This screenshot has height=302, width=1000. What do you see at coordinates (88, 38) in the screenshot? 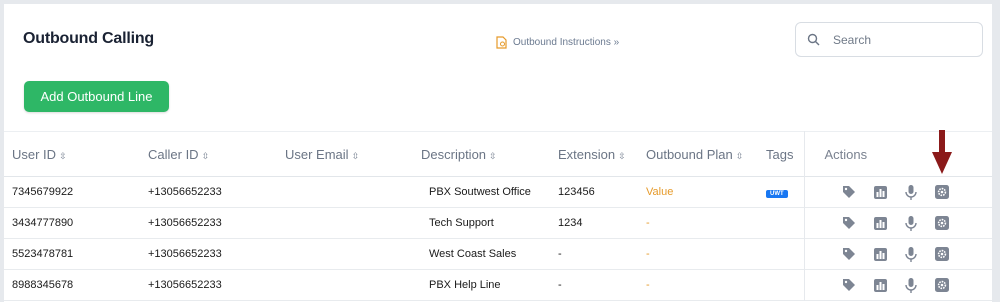
I see `page-title: Outbound Calling` at bounding box center [88, 38].